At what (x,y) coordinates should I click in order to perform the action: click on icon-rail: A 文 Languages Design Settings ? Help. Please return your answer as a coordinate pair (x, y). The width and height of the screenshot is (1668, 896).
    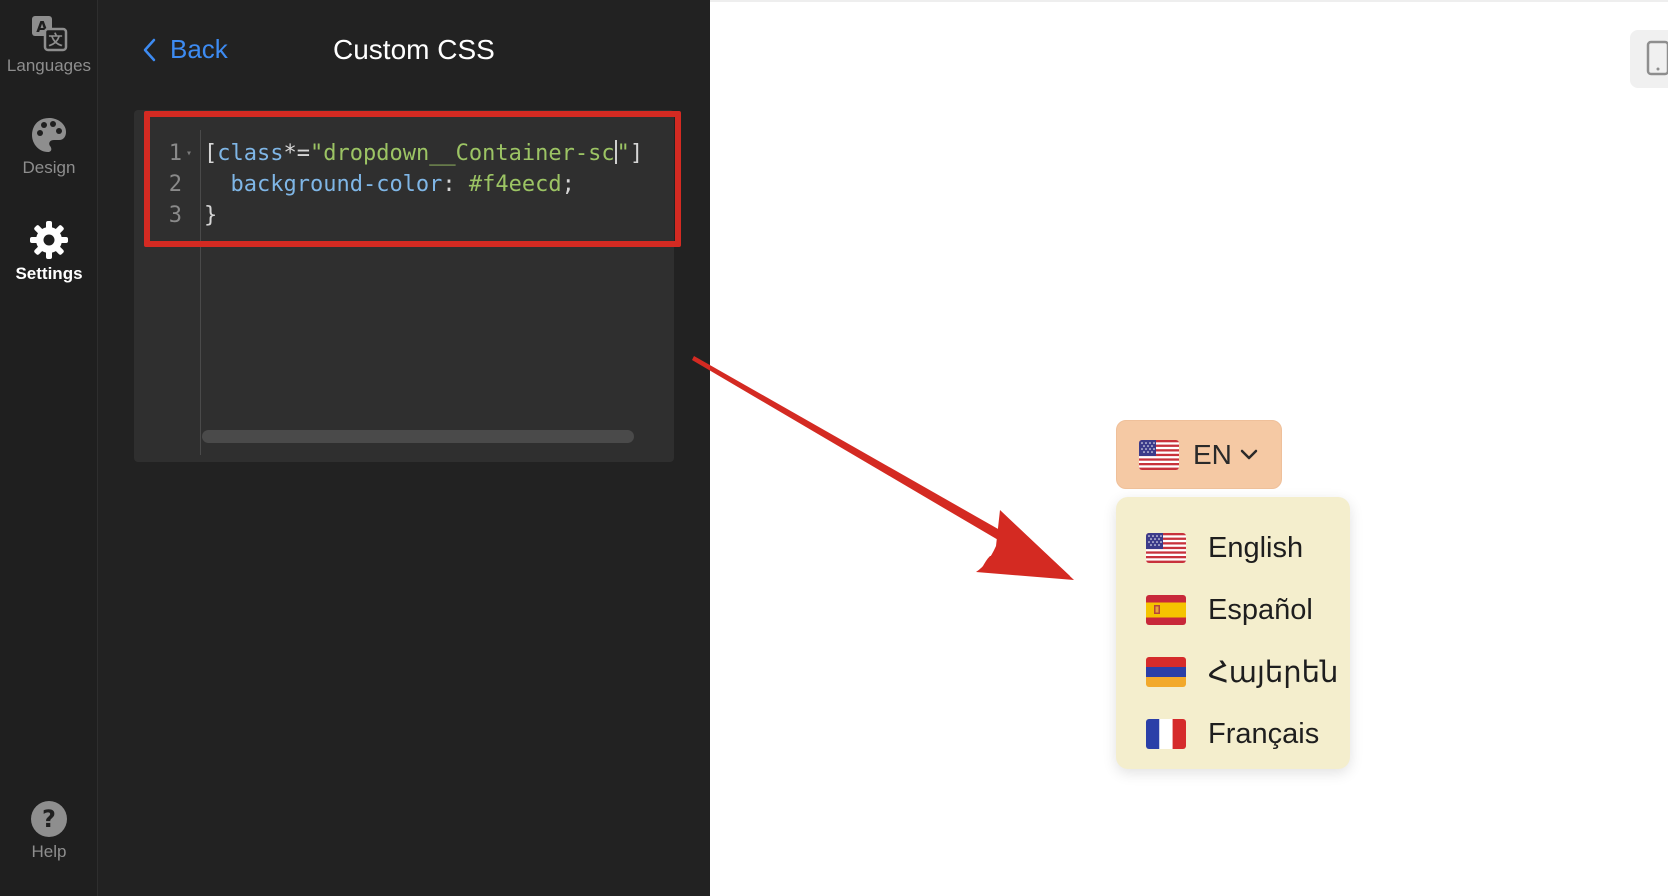
    Looking at the image, I should click on (49, 448).